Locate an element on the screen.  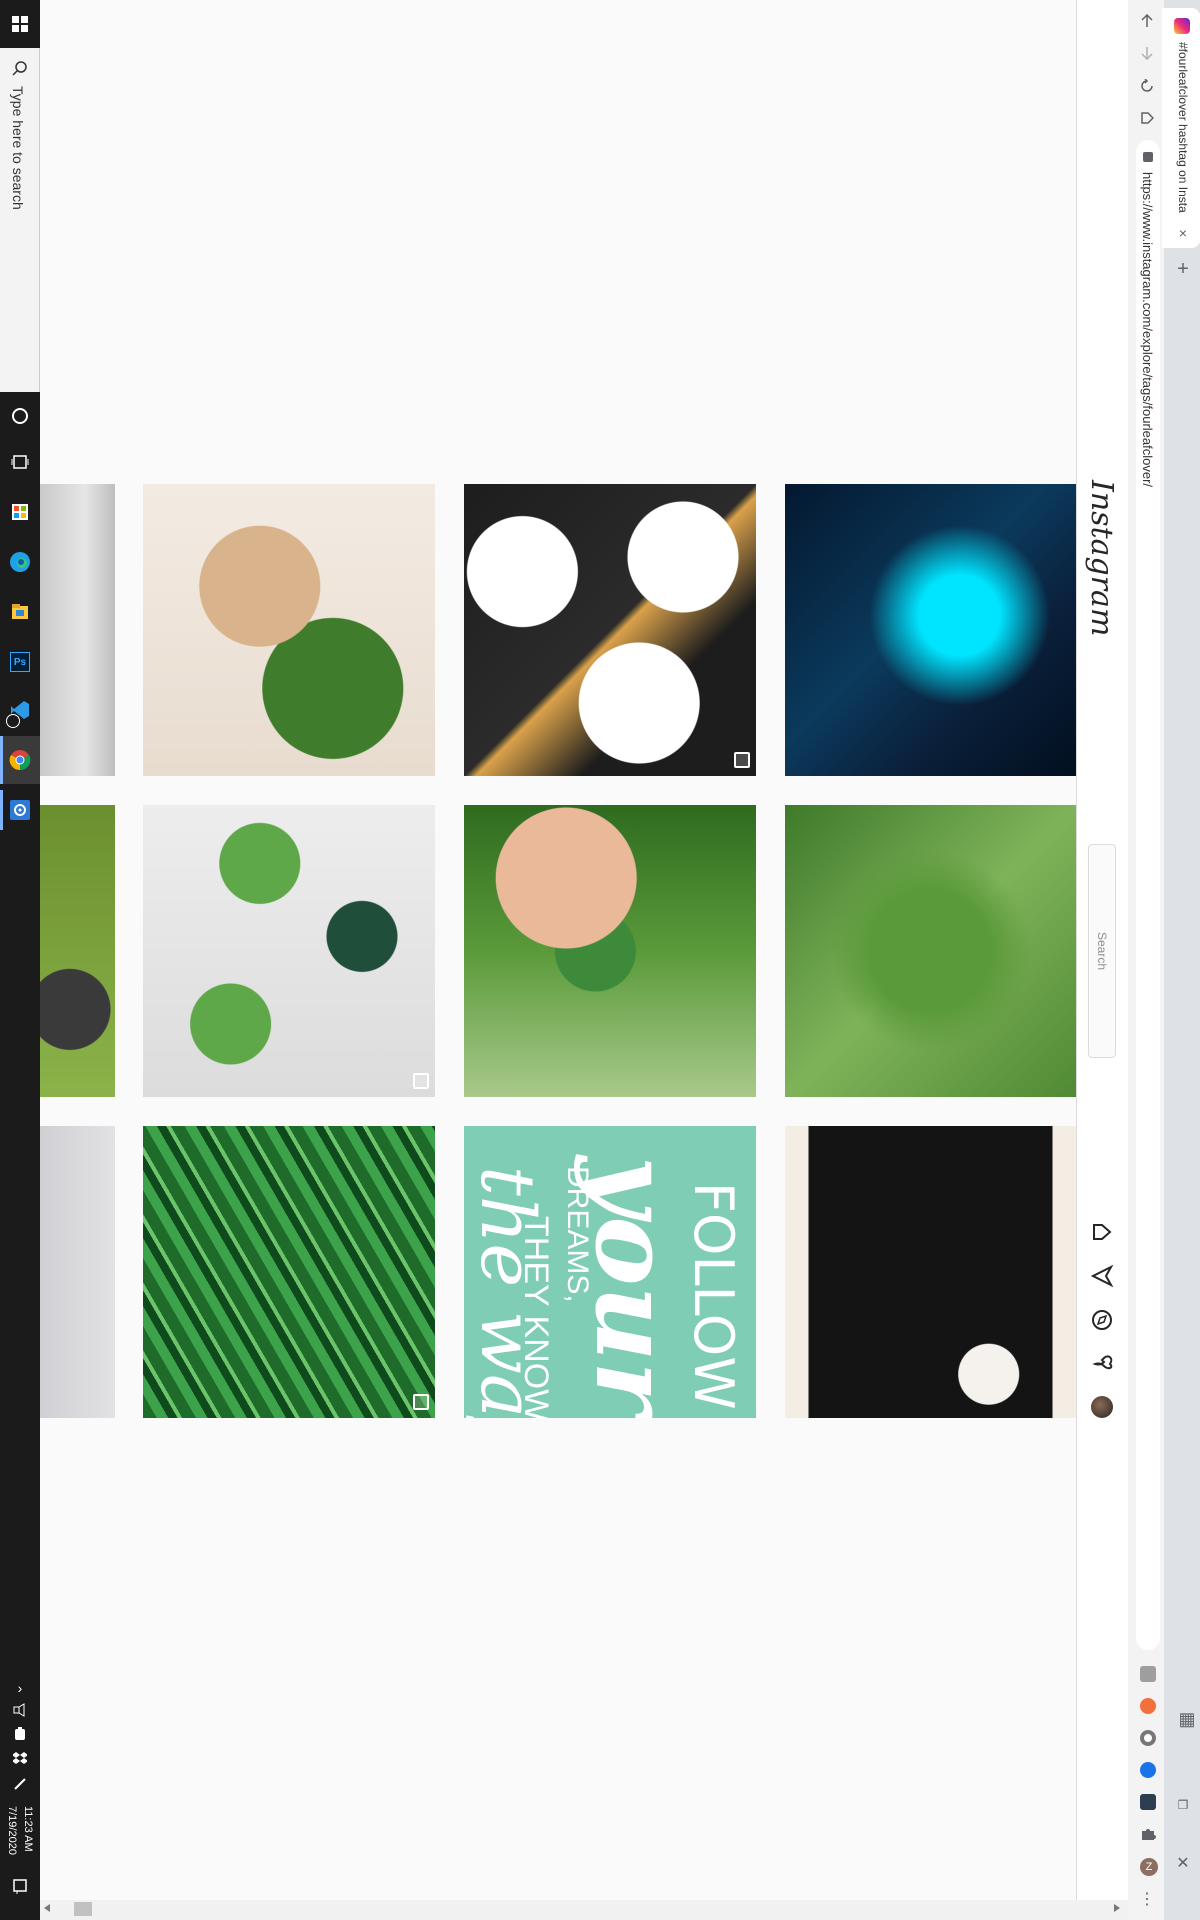
post-hand-picking-clover is located at coordinates (610, 951).